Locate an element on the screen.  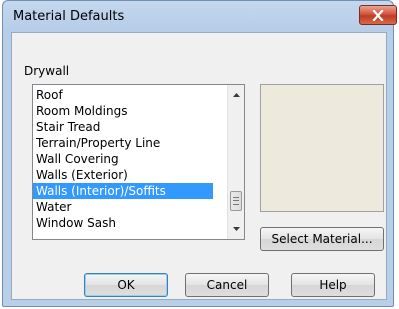
list-item: Stair Tread is located at coordinates (123, 127).